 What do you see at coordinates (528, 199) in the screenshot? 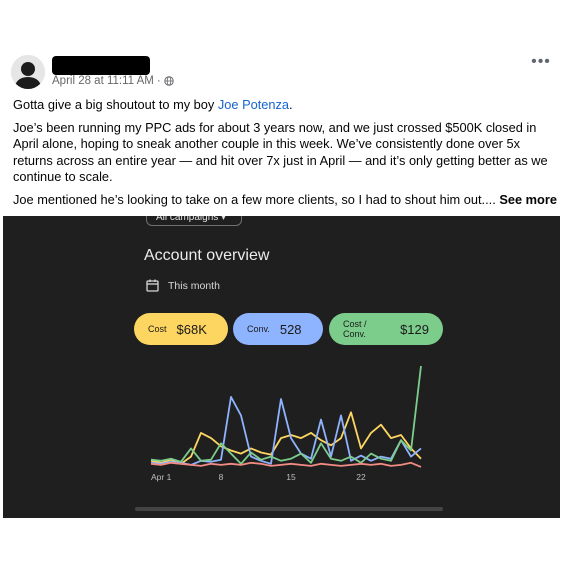
I see `see-more-link: See more` at bounding box center [528, 199].